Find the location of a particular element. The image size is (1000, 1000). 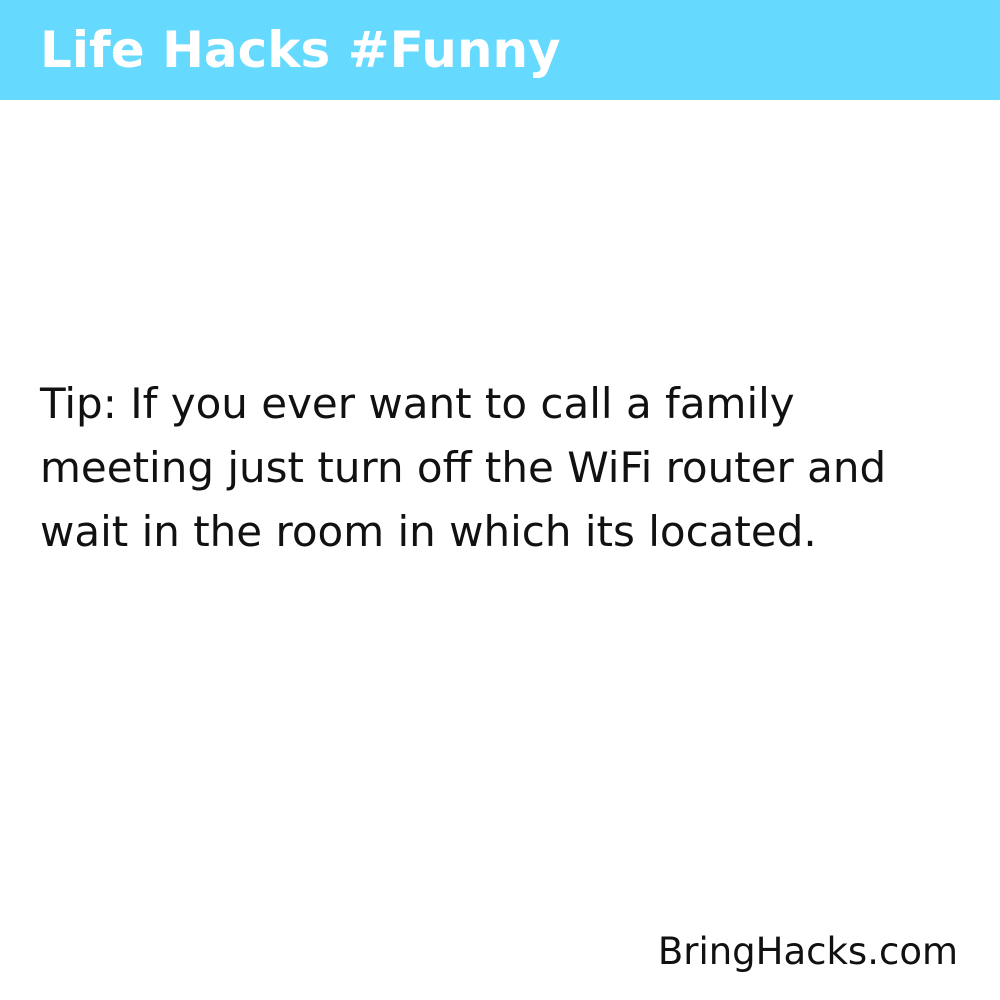

site-label: BringHacks.com is located at coordinates (807, 951).